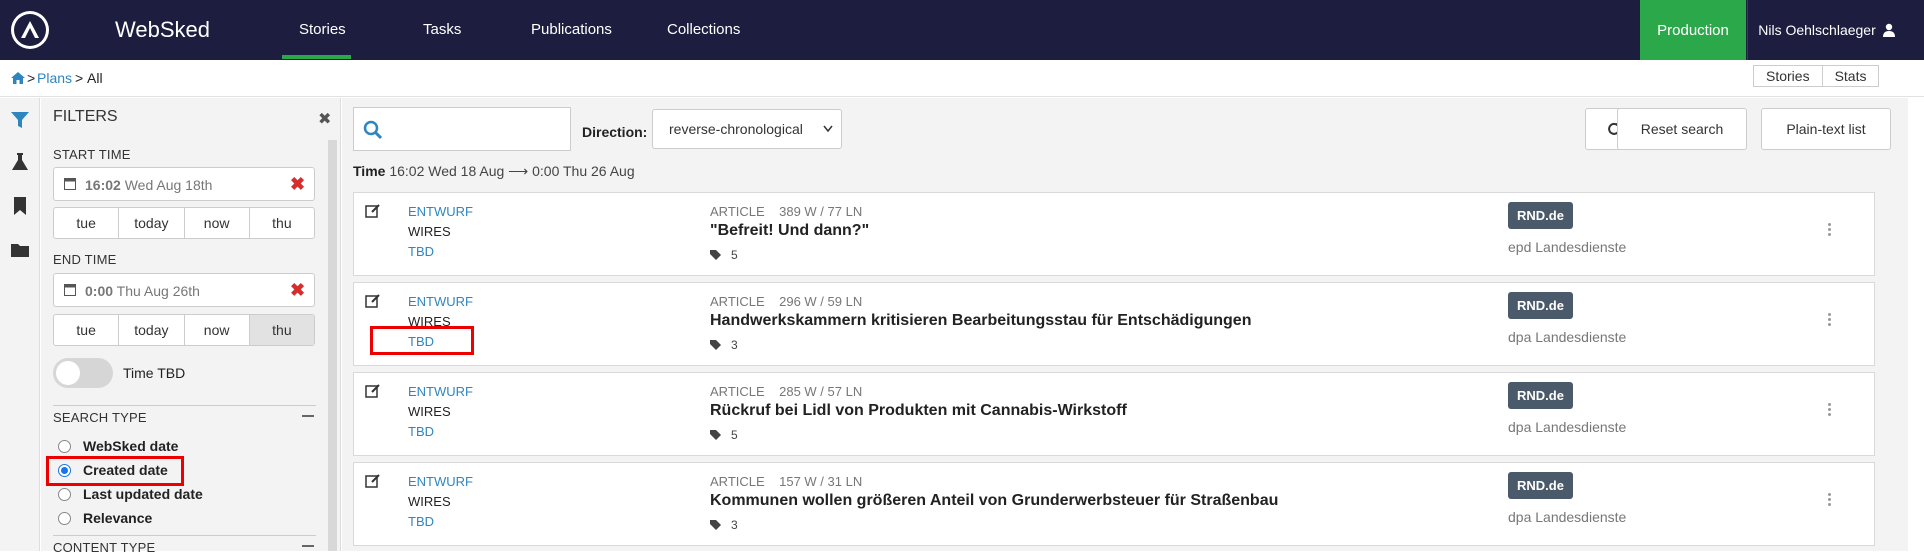  I want to click on time-tbd-toggle, so click(83, 373).